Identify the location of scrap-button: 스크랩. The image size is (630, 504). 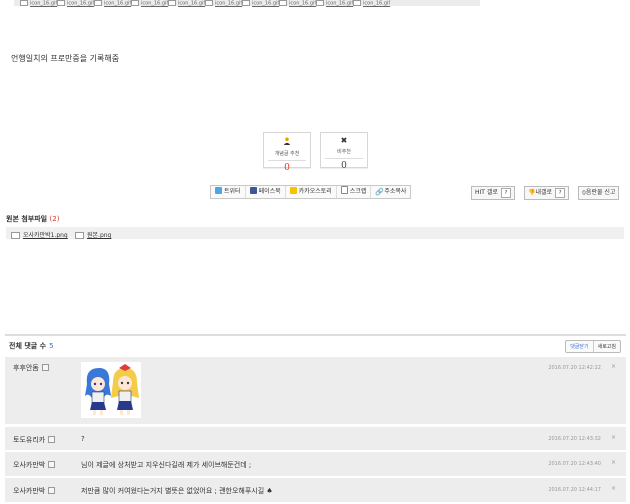
(354, 192).